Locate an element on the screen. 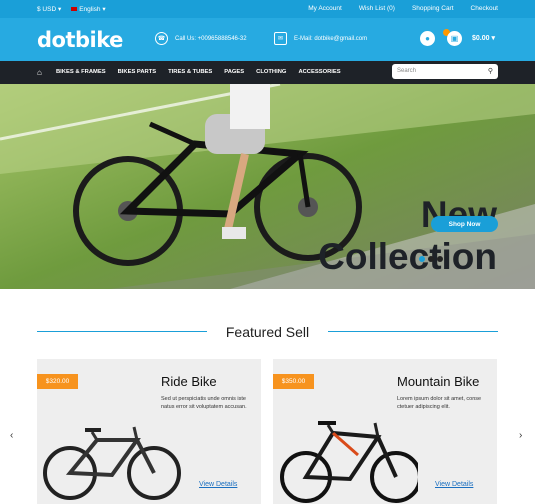 Image resolution: width=535 pixels, height=504 pixels. hero-title: New Collection is located at coordinates (397, 236).